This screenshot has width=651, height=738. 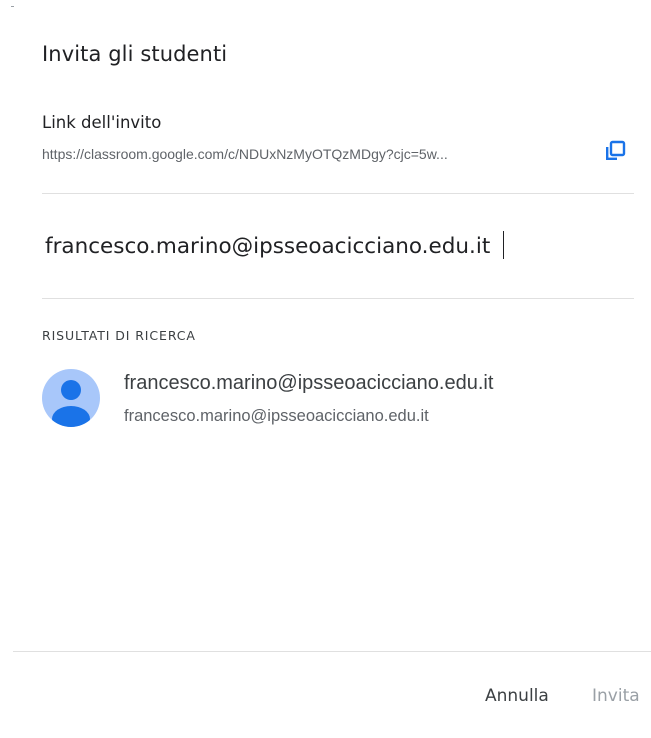 I want to click on copy-icon, so click(x=615, y=153).